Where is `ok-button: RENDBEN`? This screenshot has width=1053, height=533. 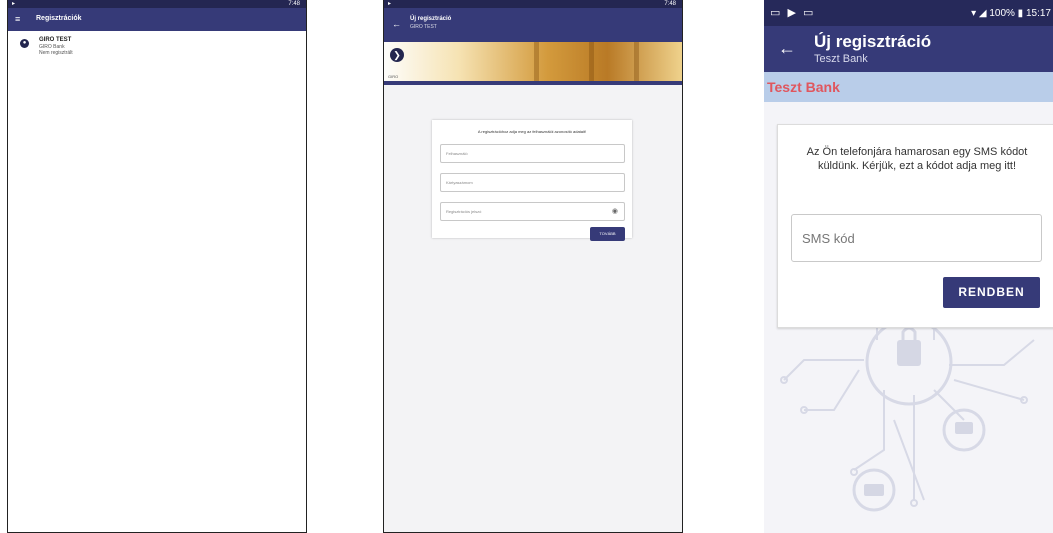
ok-button: RENDBEN is located at coordinates (991, 292).